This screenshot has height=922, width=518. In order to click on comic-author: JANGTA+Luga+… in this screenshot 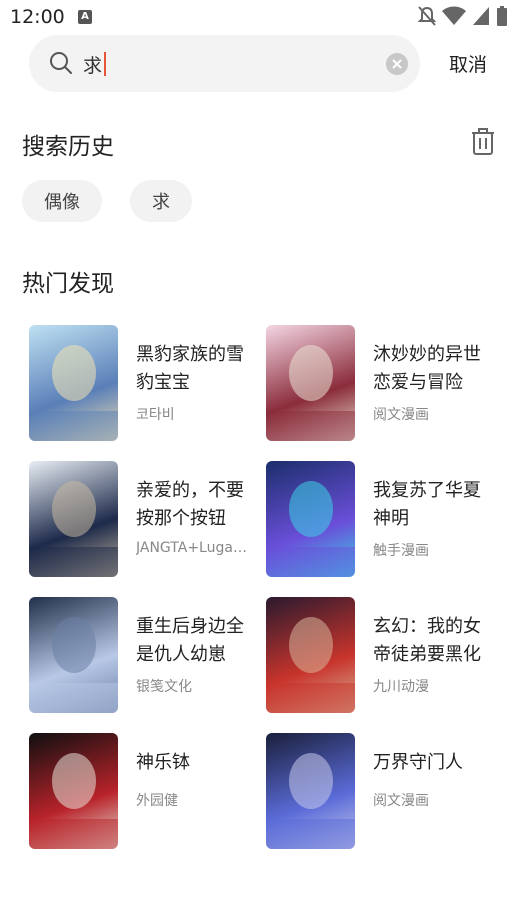, I will do `click(196, 548)`.